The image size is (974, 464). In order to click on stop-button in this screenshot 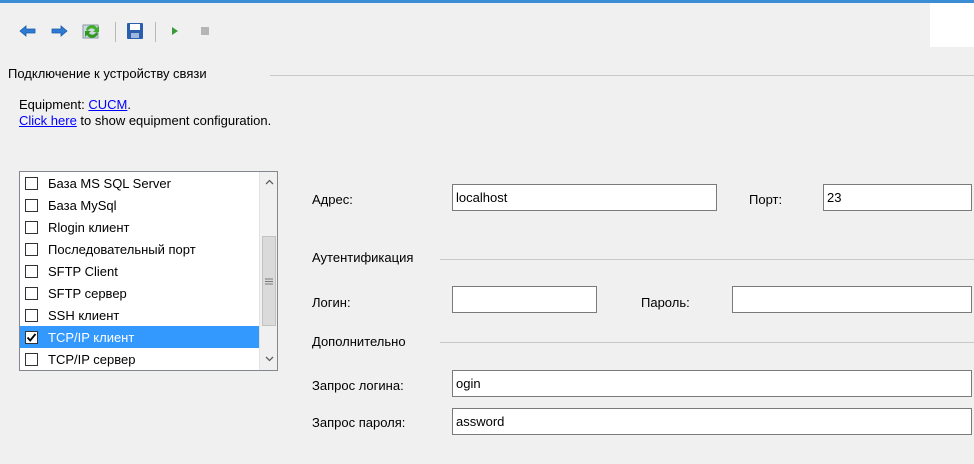, I will do `click(205, 31)`.